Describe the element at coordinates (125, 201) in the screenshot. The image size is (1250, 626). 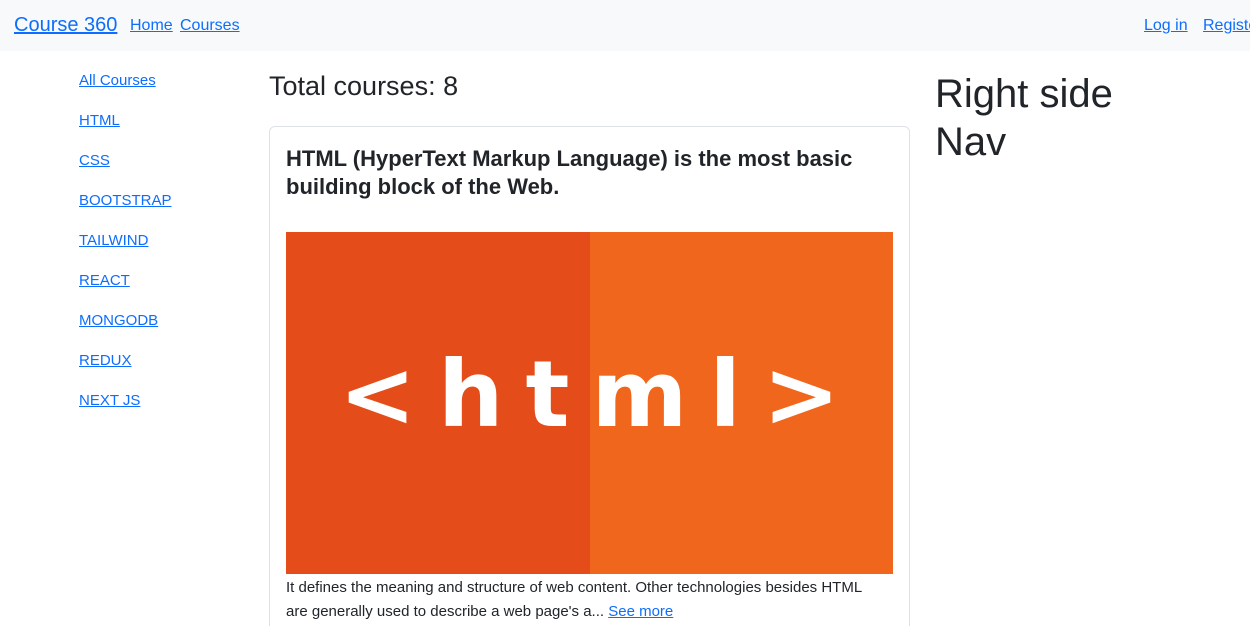
I see `sidebar-item-bootstrap: BOOTSTRAP` at that location.